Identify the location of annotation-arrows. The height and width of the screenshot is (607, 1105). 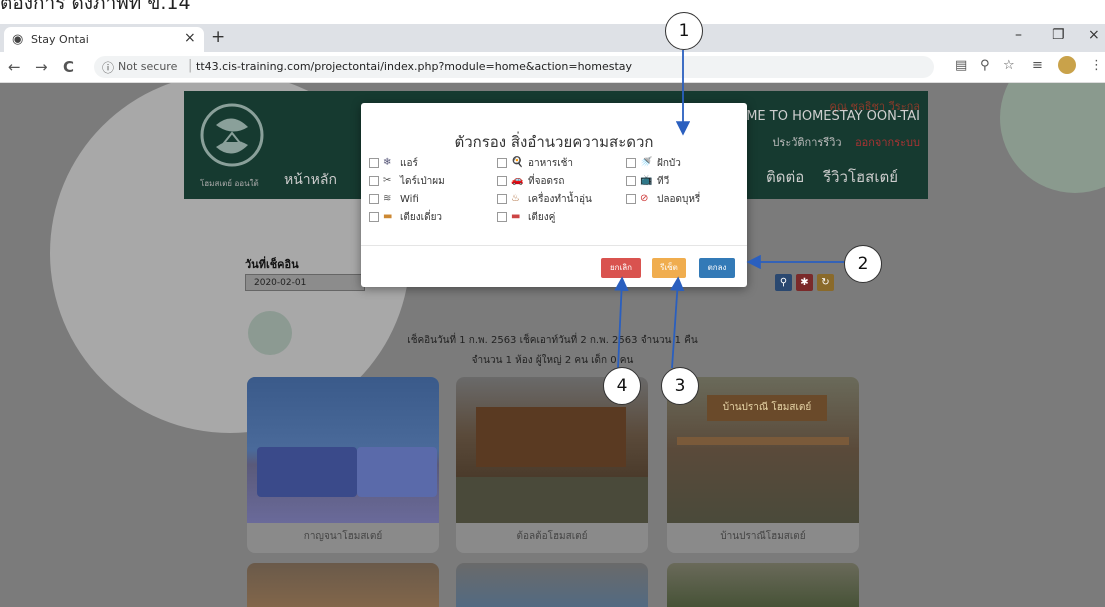
(729, 209).